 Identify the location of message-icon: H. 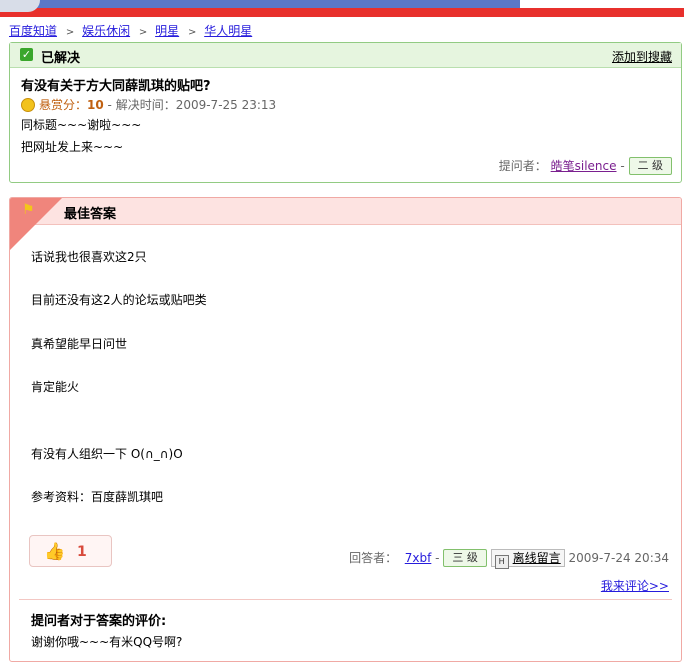
(501, 562).